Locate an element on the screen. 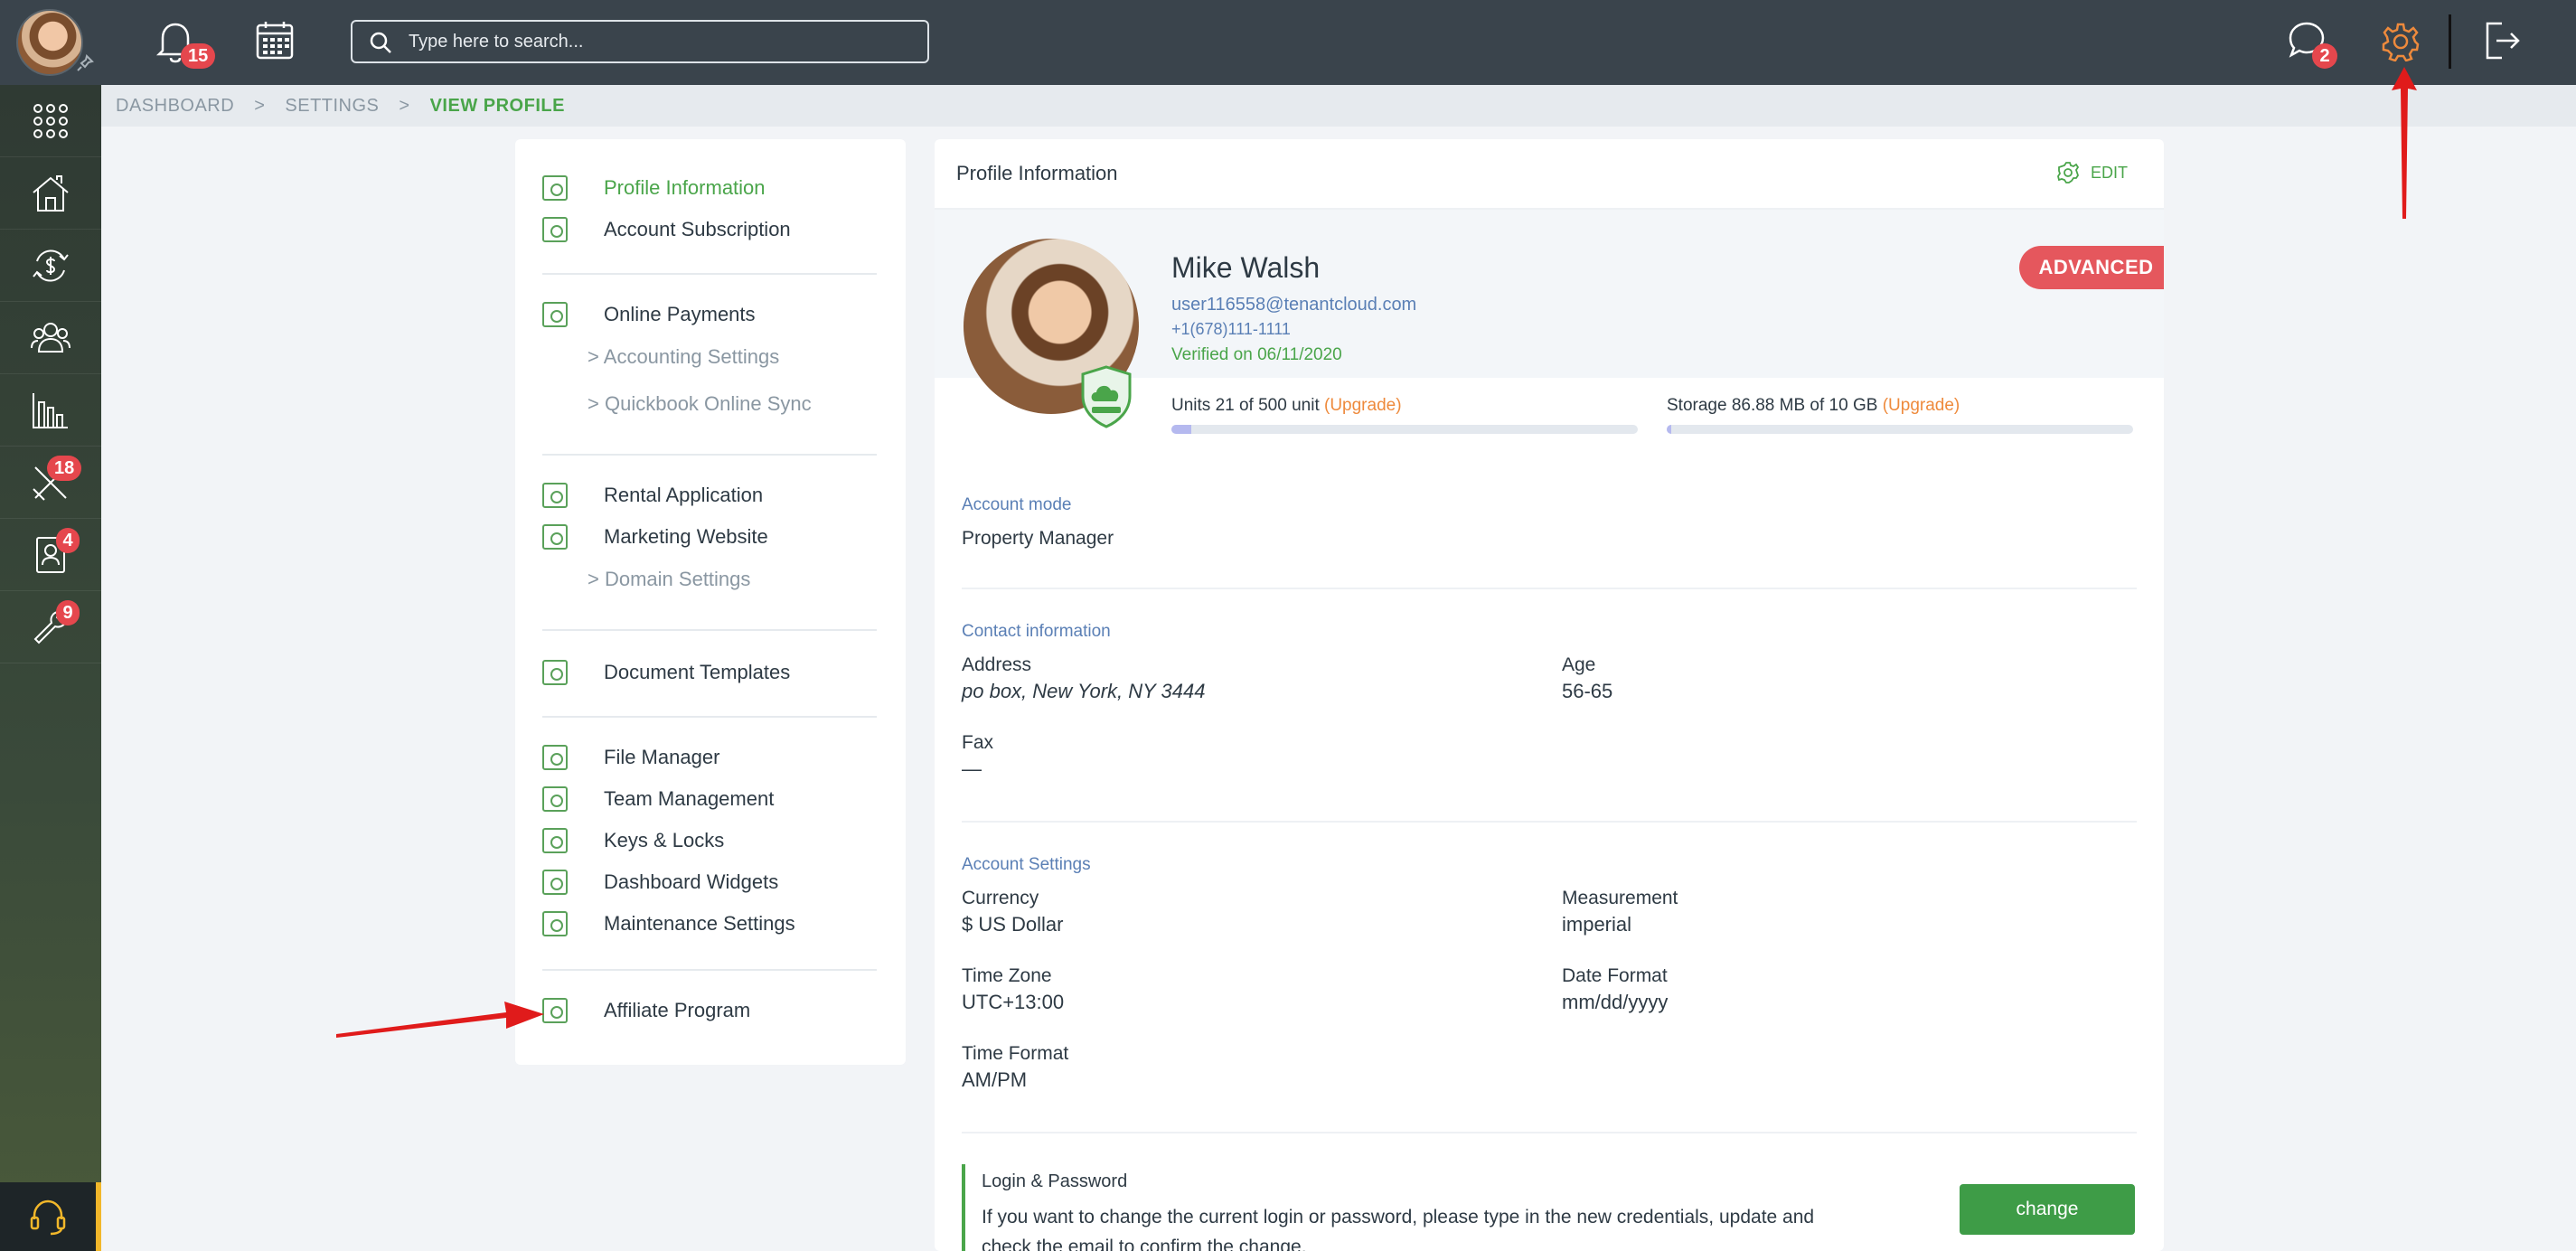 The width and height of the screenshot is (2576, 1251). payments-icon is located at coordinates (555, 314).